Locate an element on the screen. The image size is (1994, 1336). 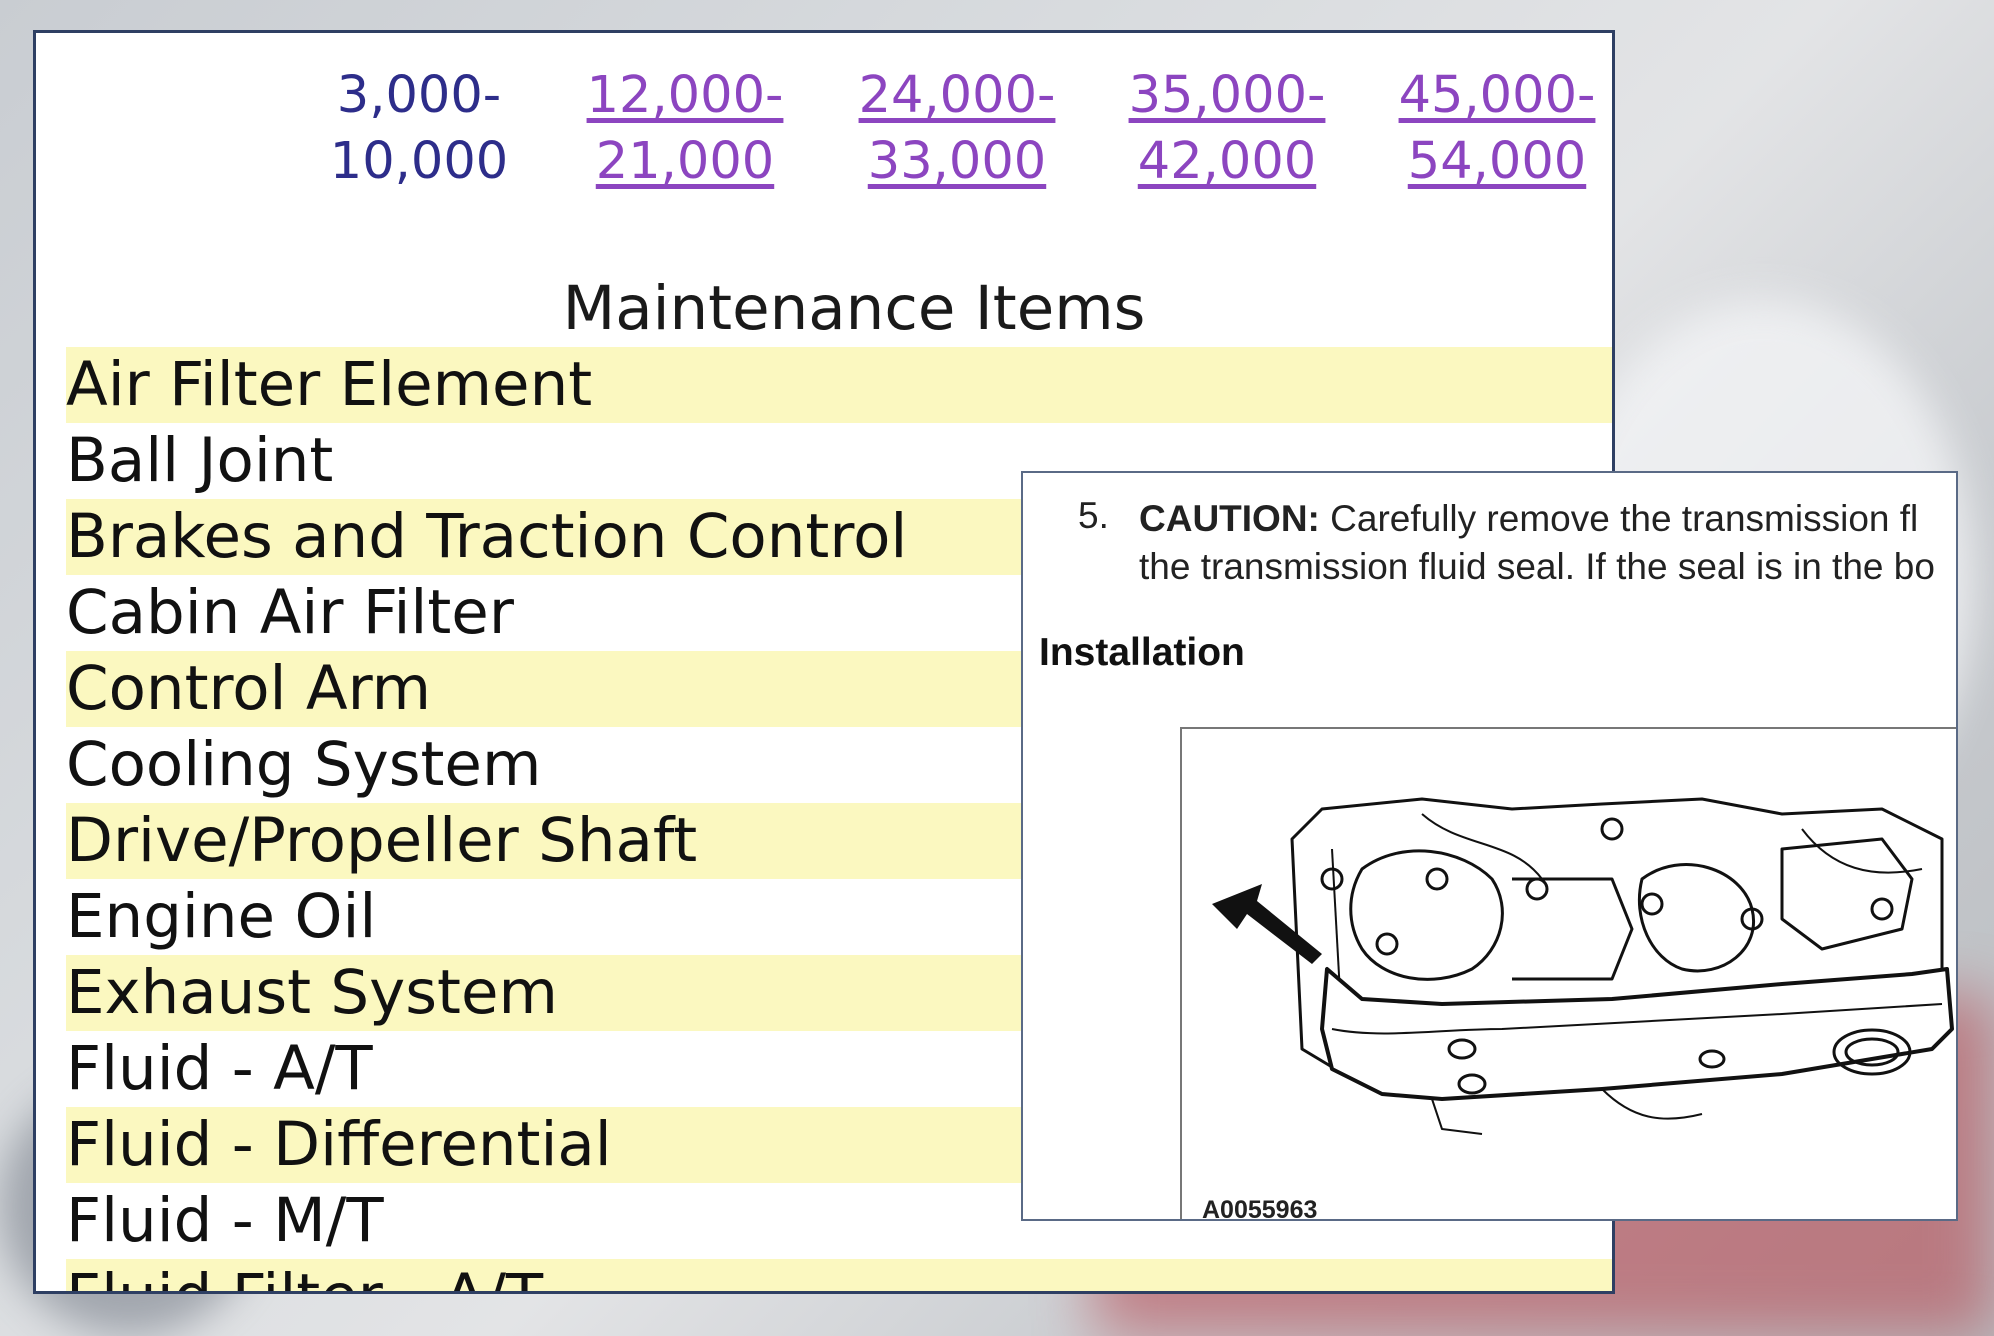
interval-3000-10000: 3,000- 10,000 is located at coordinates (419, 129).